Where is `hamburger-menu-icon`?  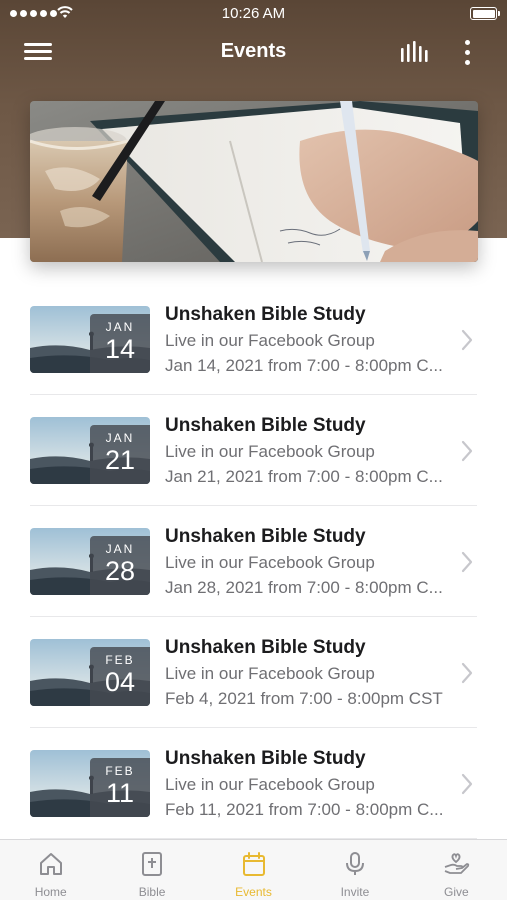 hamburger-menu-icon is located at coordinates (39, 52).